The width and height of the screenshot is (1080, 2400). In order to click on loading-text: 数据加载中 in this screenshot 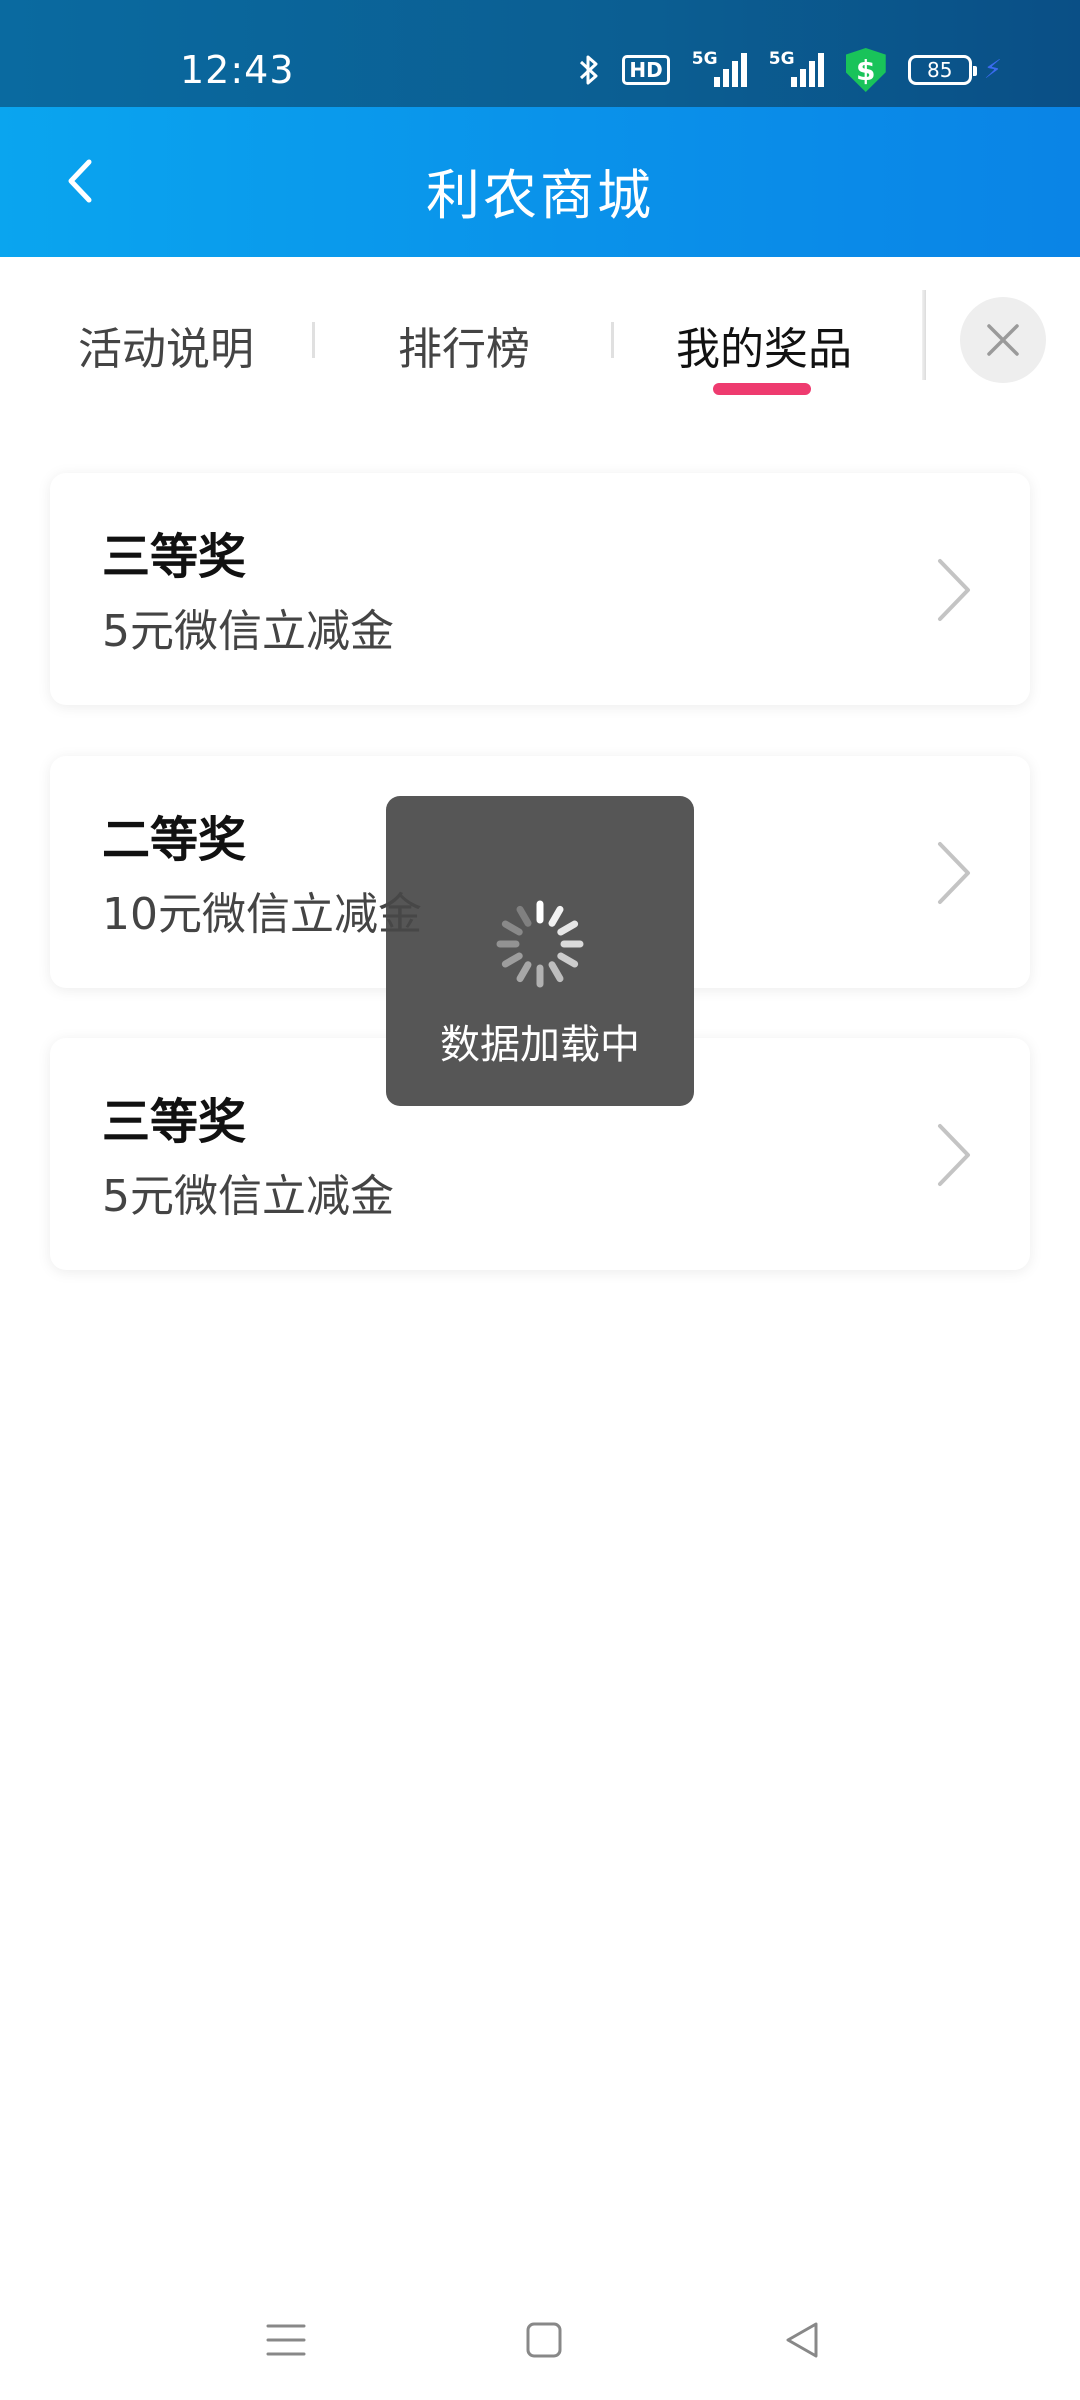, I will do `click(540, 1045)`.